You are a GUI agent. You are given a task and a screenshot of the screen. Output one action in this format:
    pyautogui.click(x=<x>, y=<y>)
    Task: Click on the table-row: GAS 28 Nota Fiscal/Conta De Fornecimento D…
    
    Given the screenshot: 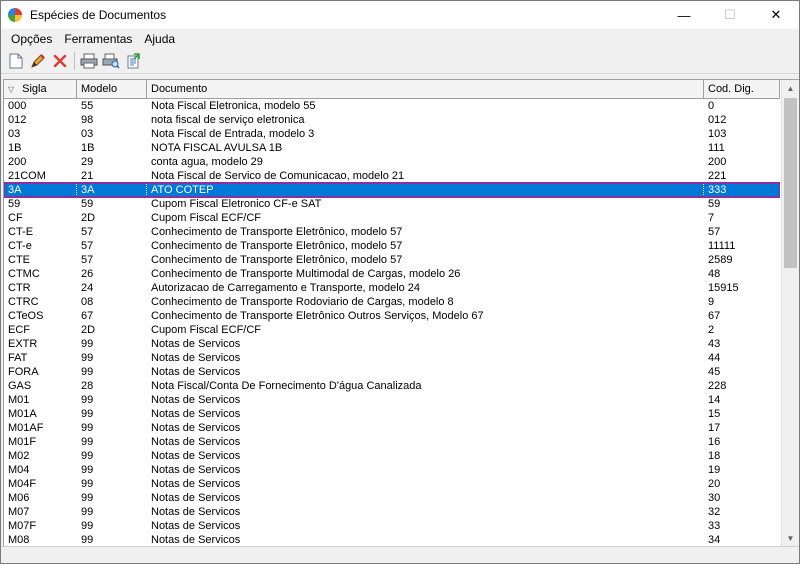 What is the action you would take?
    pyautogui.click(x=392, y=386)
    